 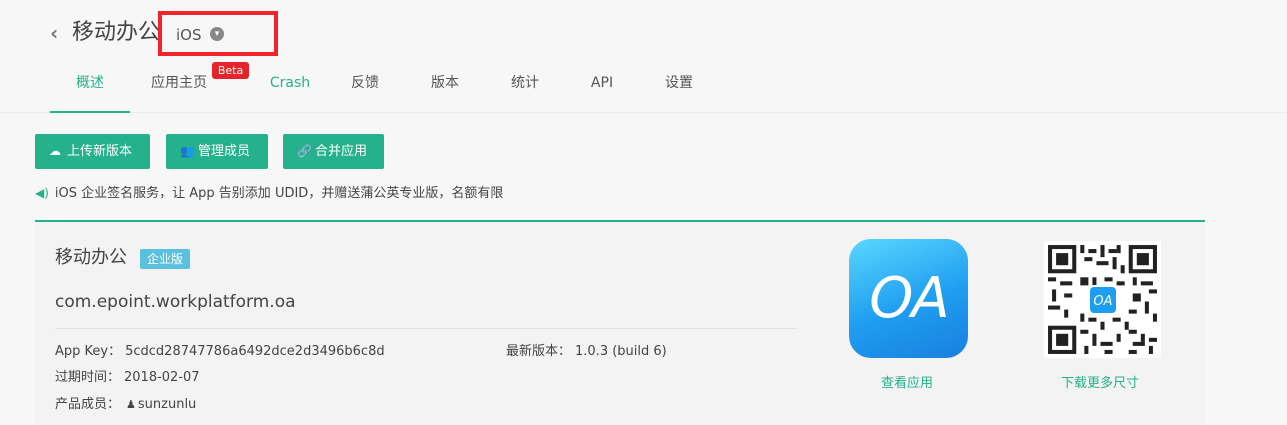 I want to click on link-icon: 🔗, so click(x=304, y=151).